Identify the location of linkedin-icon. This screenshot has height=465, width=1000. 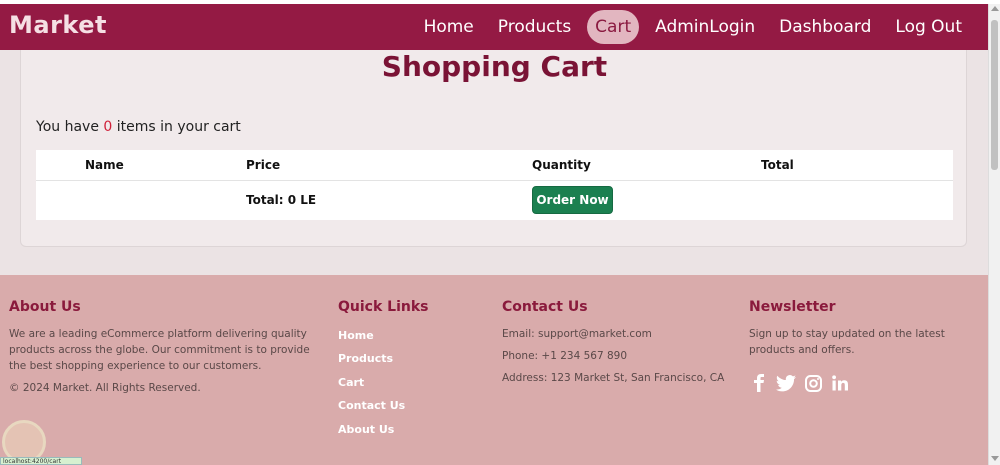
(840, 383).